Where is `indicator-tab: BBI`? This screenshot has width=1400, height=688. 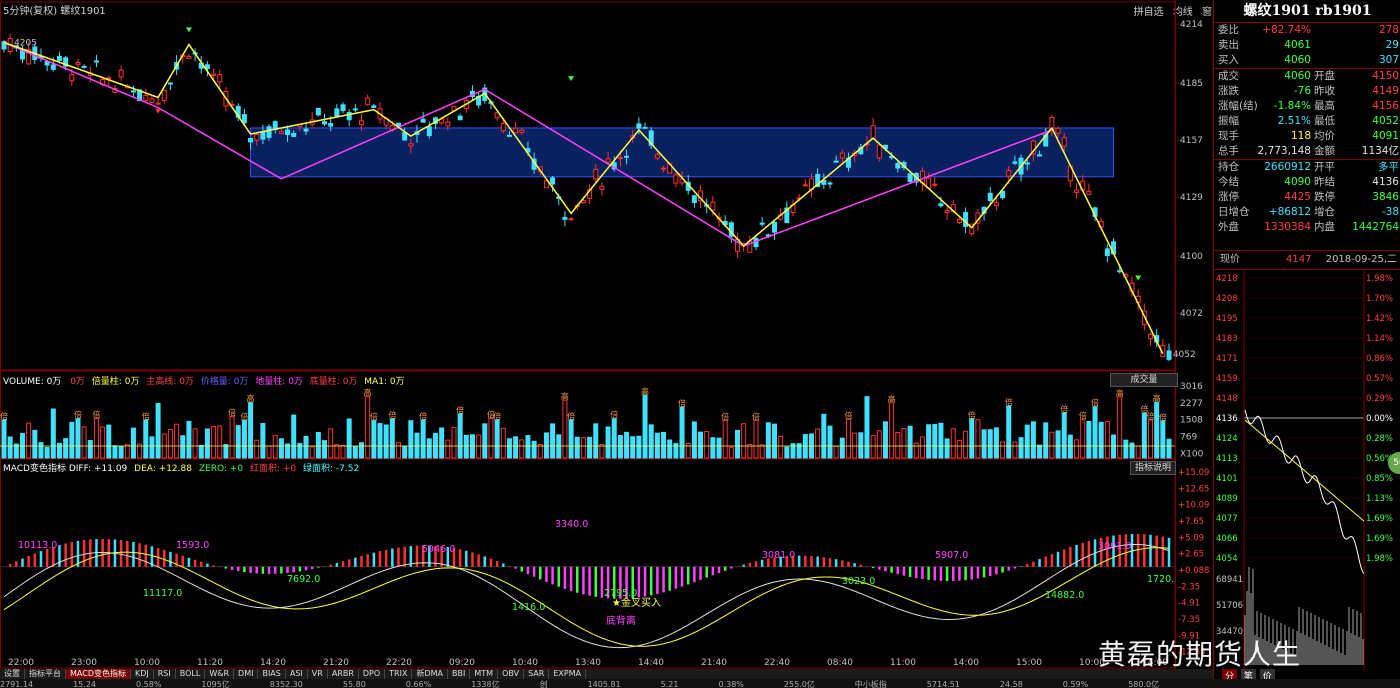 indicator-tab: BBI is located at coordinates (459, 674).